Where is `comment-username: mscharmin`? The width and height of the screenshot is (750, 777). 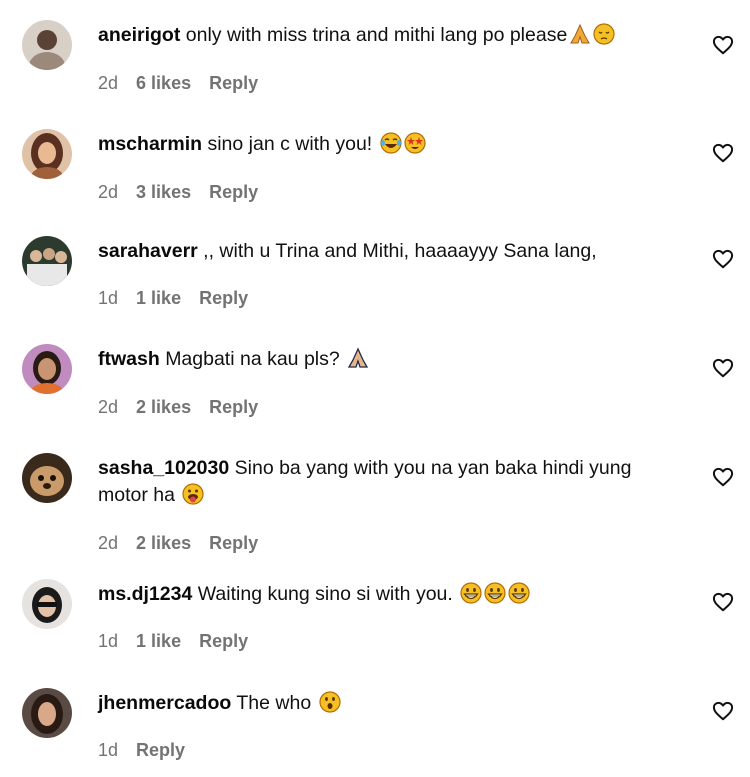 comment-username: mscharmin is located at coordinates (150, 144).